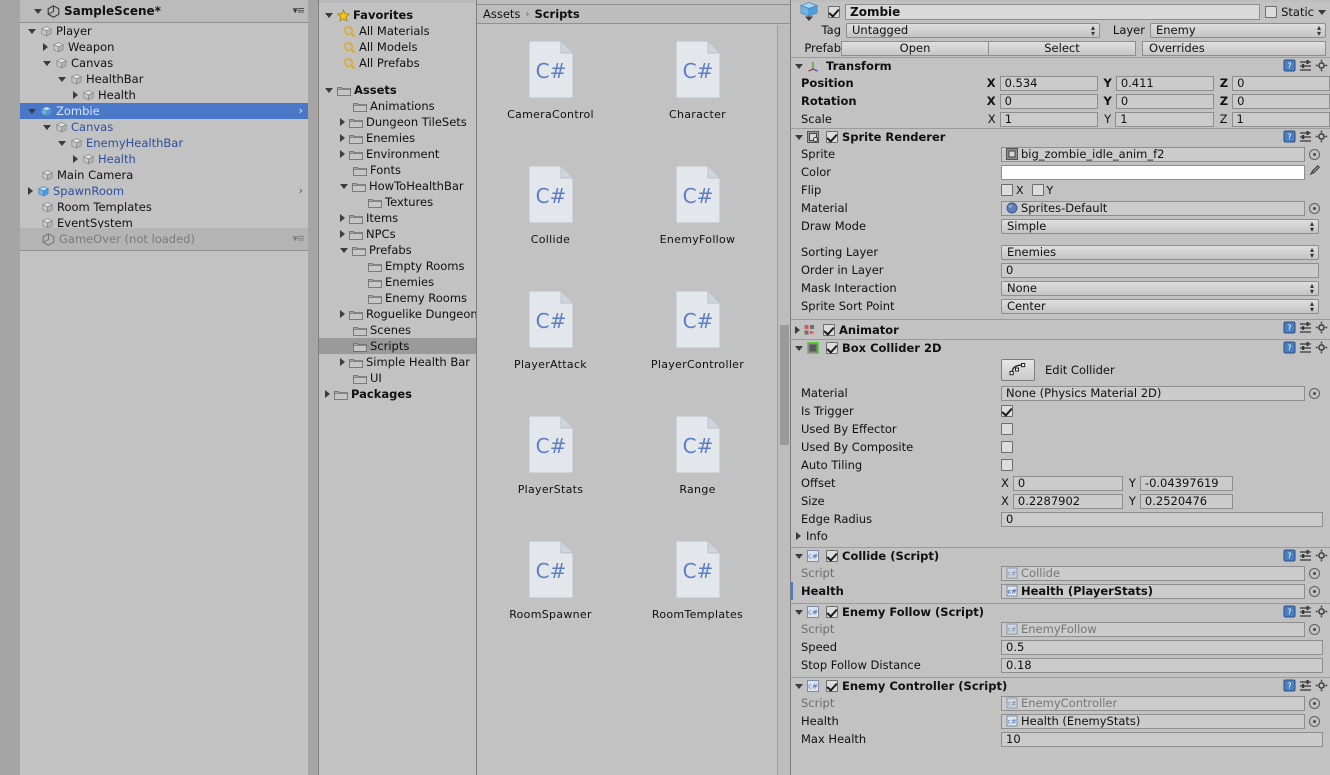  I want to click on project-tree-item-empty-rooms: Empty Rooms, so click(397, 266).